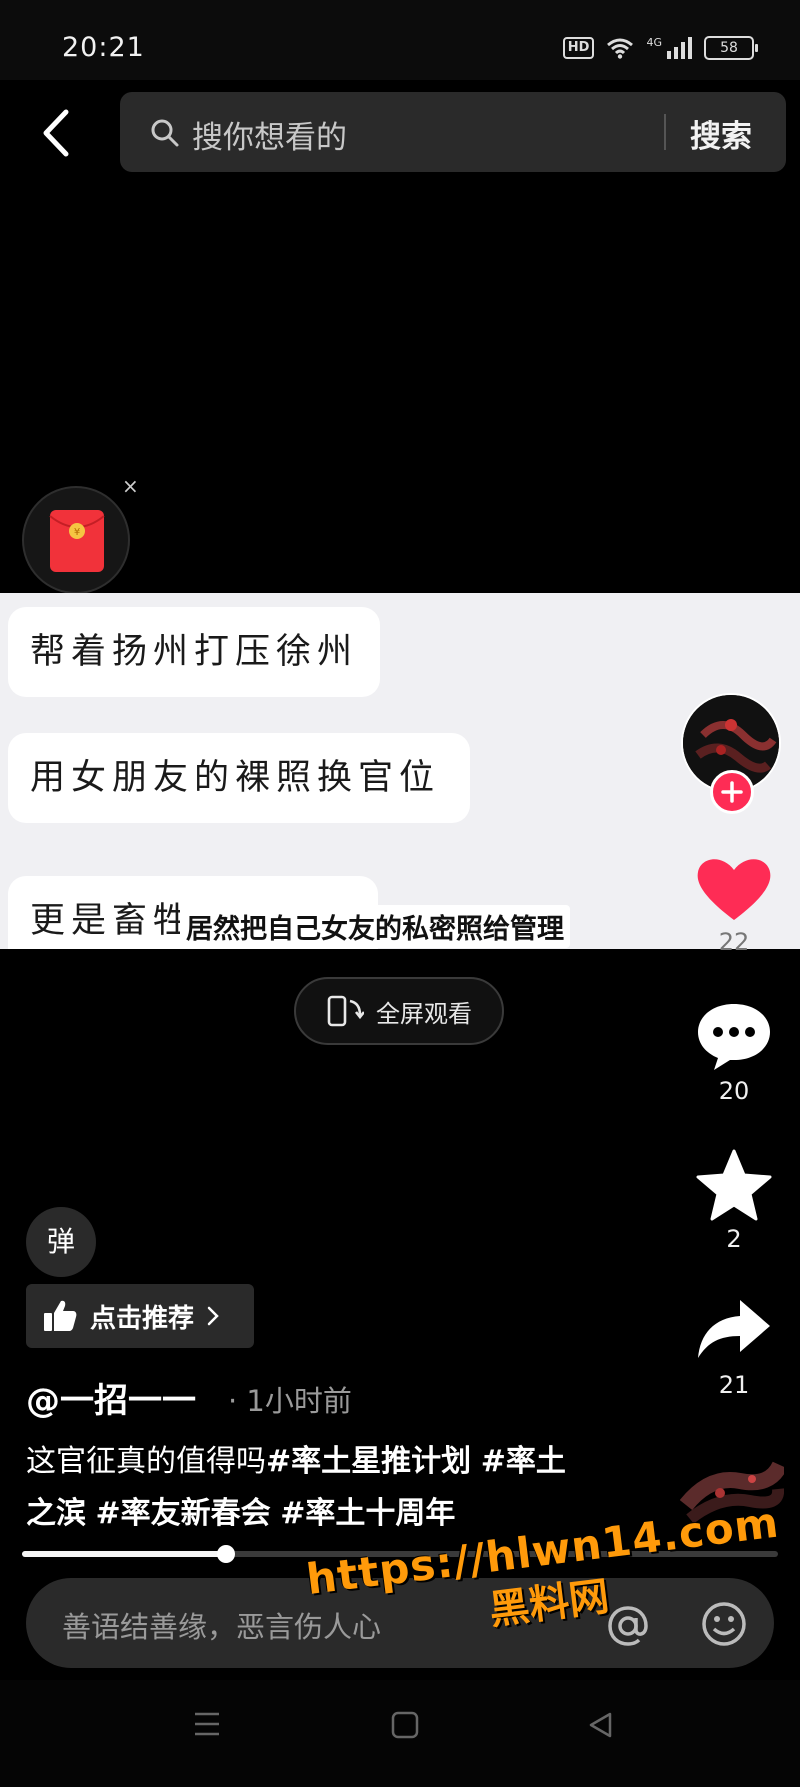 The height and width of the screenshot is (1787, 800). What do you see at coordinates (400, 40) in the screenshot?
I see `status-bar: 20:21 HD 4G 58` at bounding box center [400, 40].